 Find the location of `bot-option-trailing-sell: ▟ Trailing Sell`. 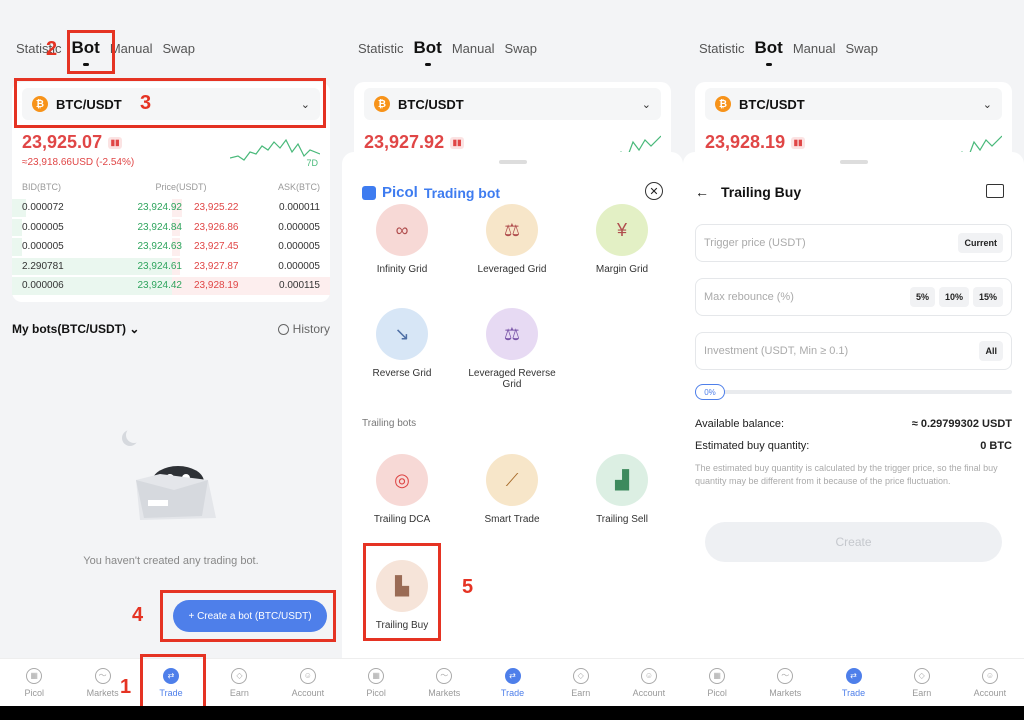

bot-option-trailing-sell: ▟ Trailing Sell is located at coordinates (622, 489).